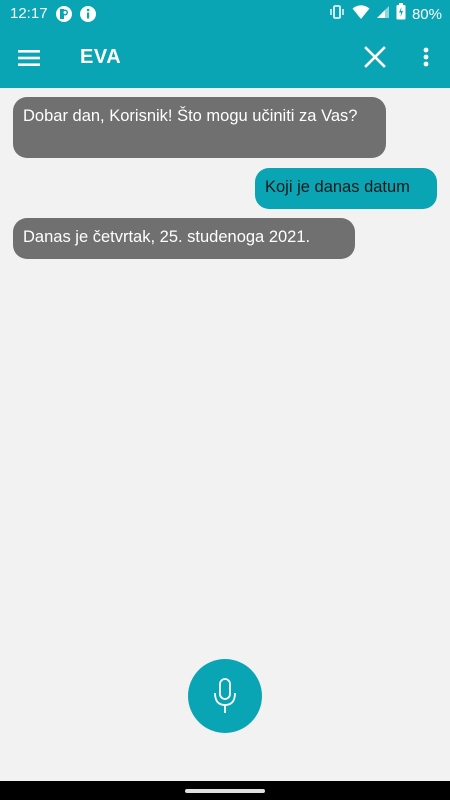 The height and width of the screenshot is (800, 450). I want to click on signal-icon, so click(383, 14).